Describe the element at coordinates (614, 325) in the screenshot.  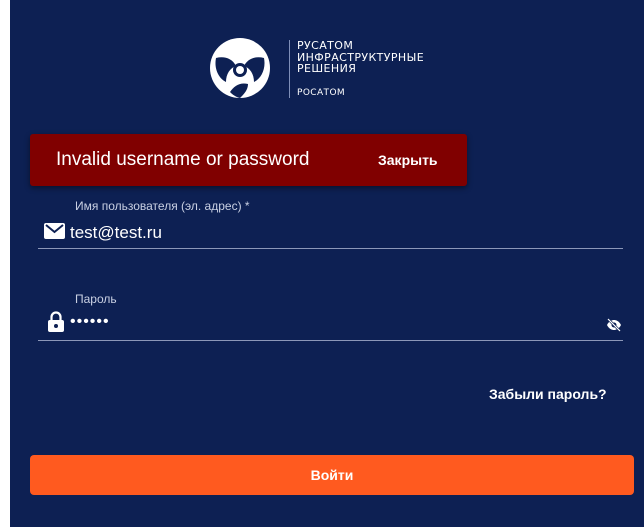
I see `eye-off-icon` at that location.